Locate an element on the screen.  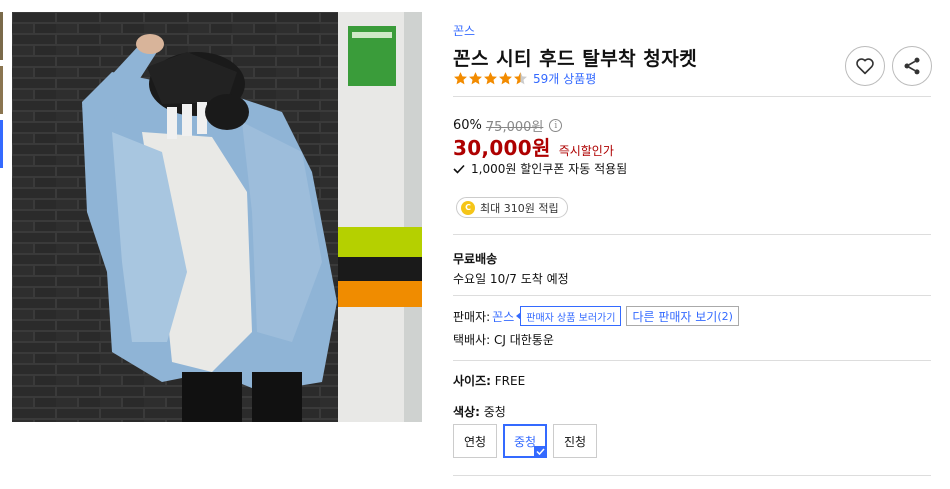
star-rating is located at coordinates (490, 78).